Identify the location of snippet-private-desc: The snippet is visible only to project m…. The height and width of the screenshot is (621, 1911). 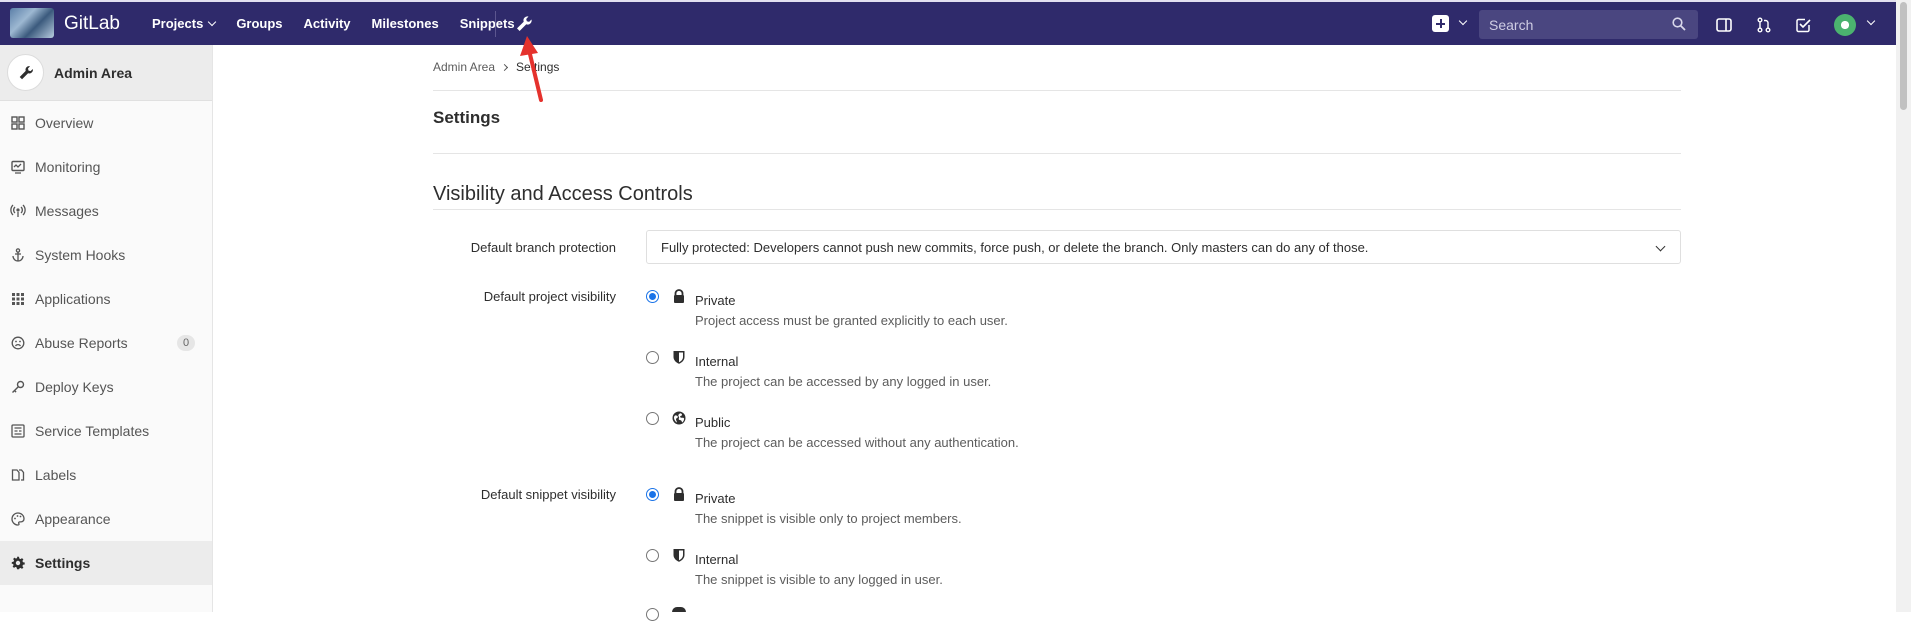
(828, 518).